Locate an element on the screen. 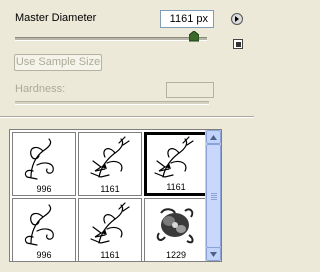 The width and height of the screenshot is (320, 272). flyout-menu-icon is located at coordinates (237, 19).